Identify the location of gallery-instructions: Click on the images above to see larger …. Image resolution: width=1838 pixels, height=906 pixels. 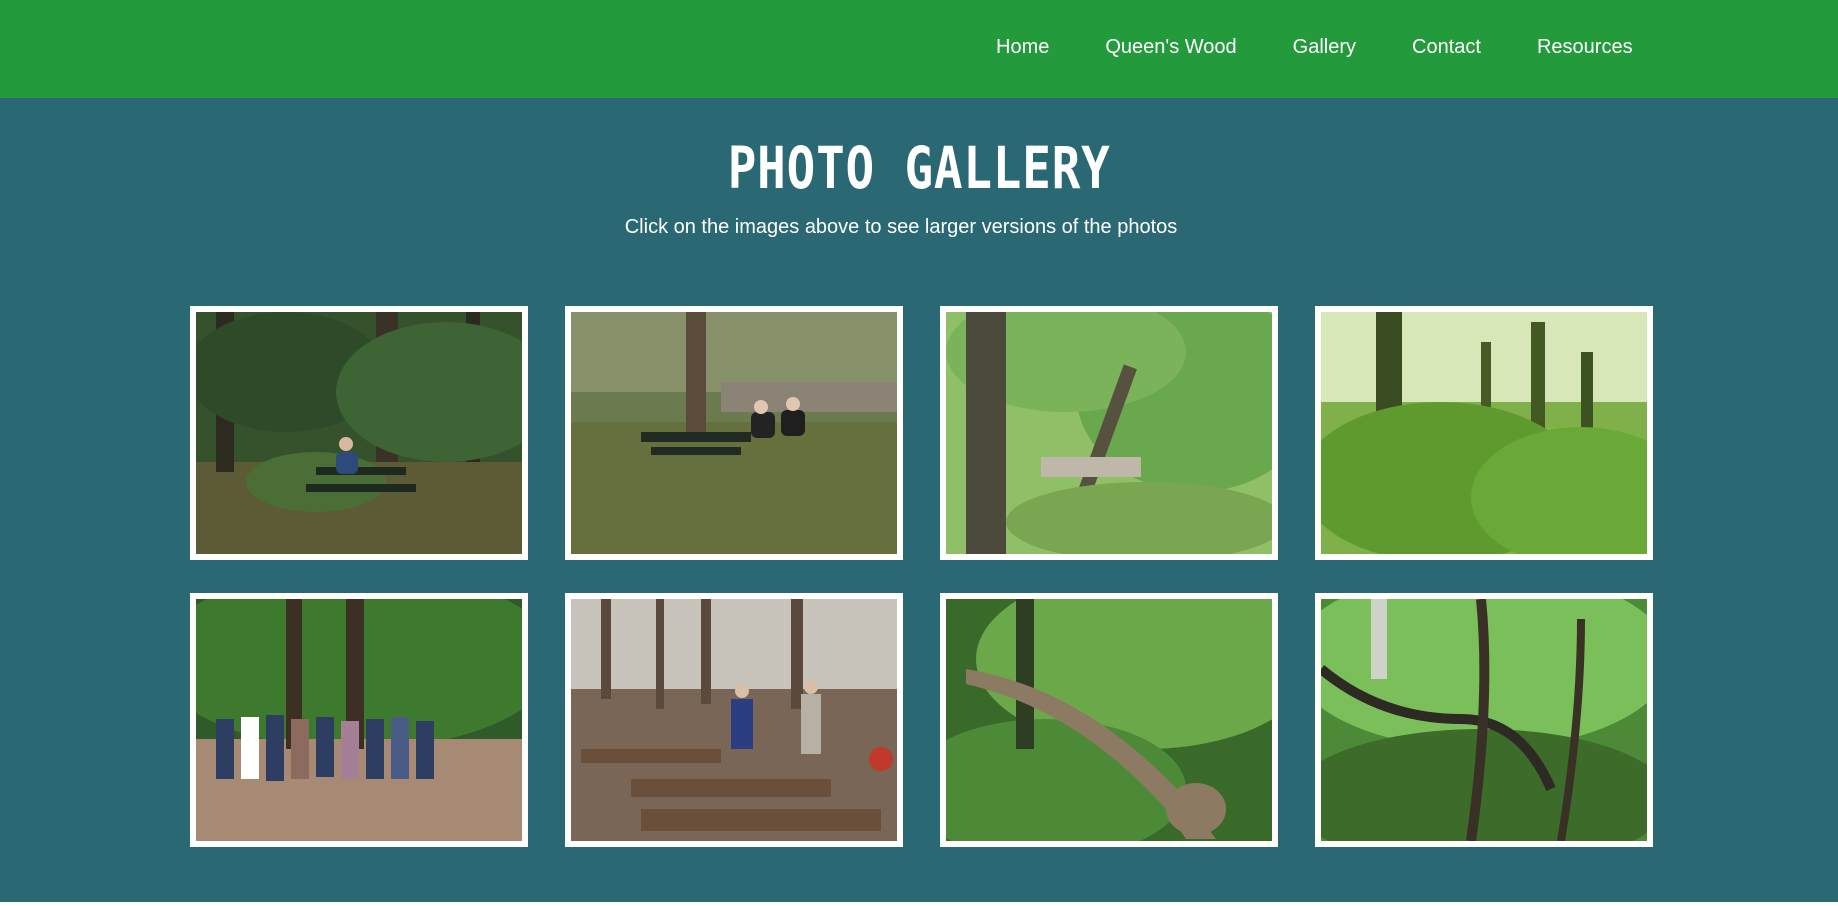
(901, 227).